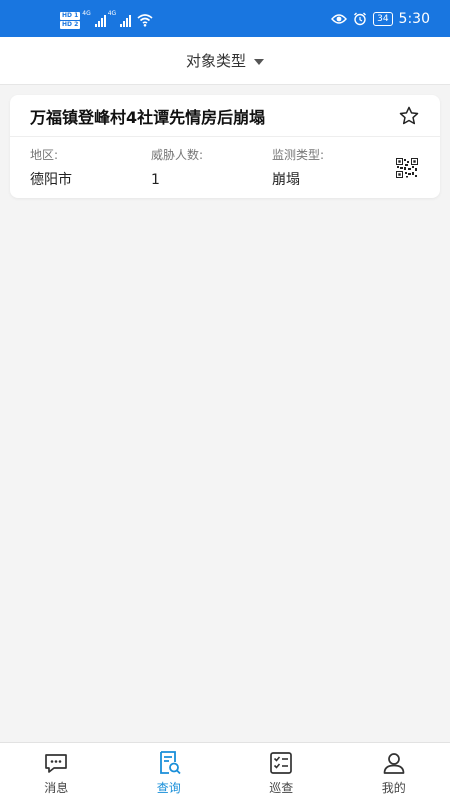 This screenshot has height=800, width=450. Describe the element at coordinates (414, 18) in the screenshot. I see `clock: 5:30` at that location.